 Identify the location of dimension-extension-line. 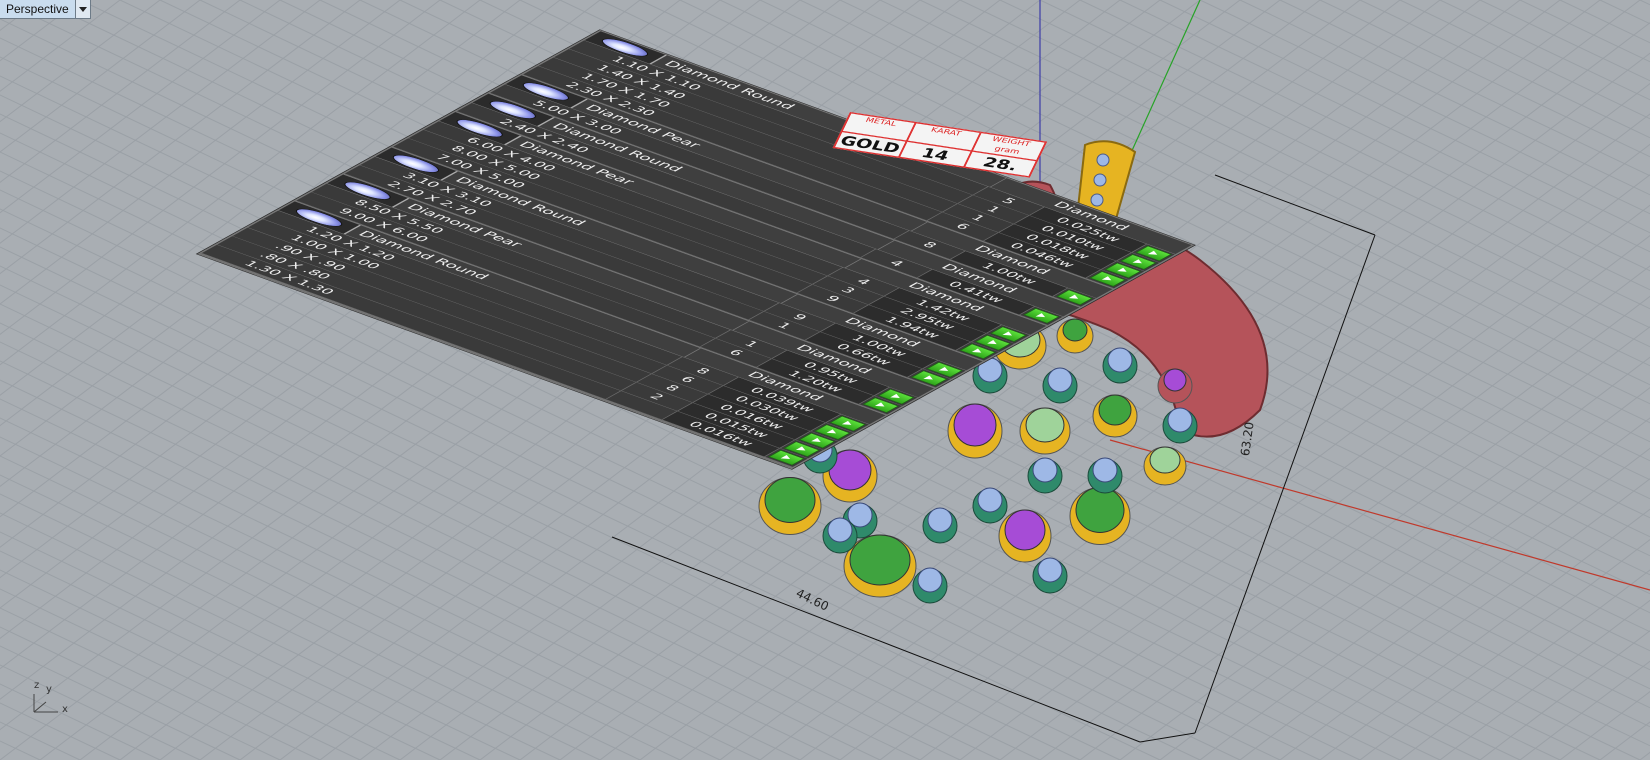
(1167, 737).